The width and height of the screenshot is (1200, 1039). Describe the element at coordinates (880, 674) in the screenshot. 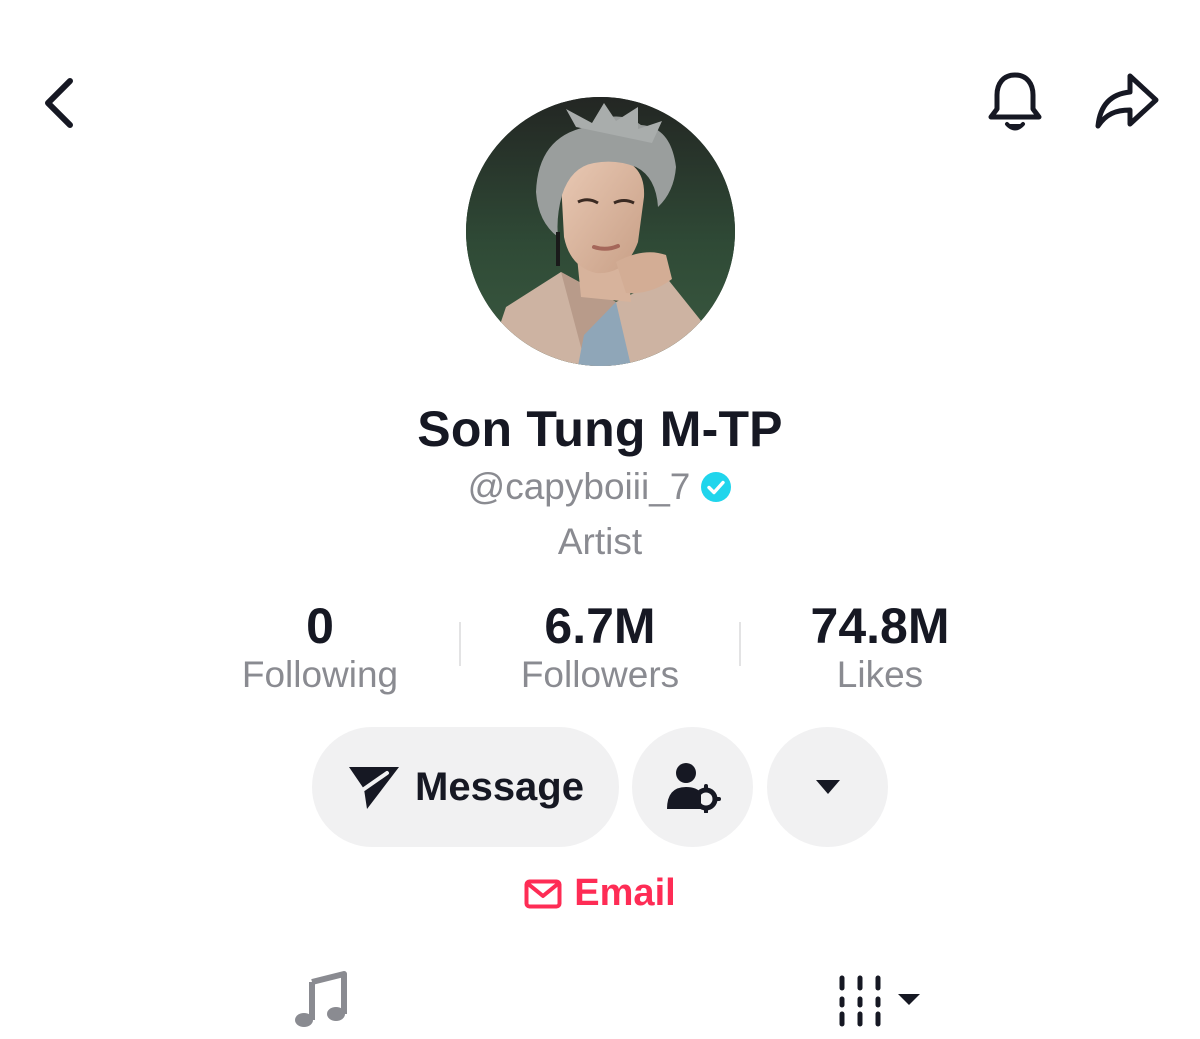

I see `likes-label: Likes` at that location.